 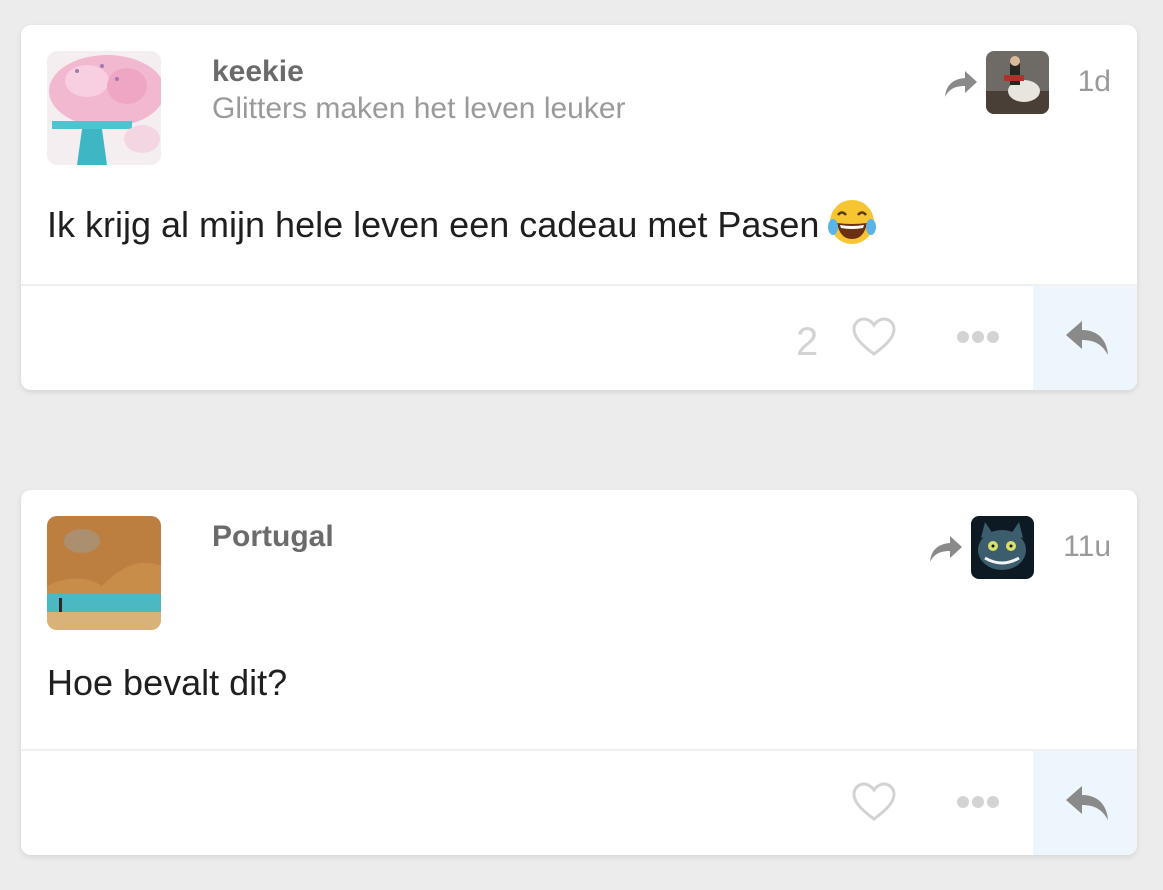 I want to click on post-text: Hoe bevalt dit?, so click(x=167, y=683).